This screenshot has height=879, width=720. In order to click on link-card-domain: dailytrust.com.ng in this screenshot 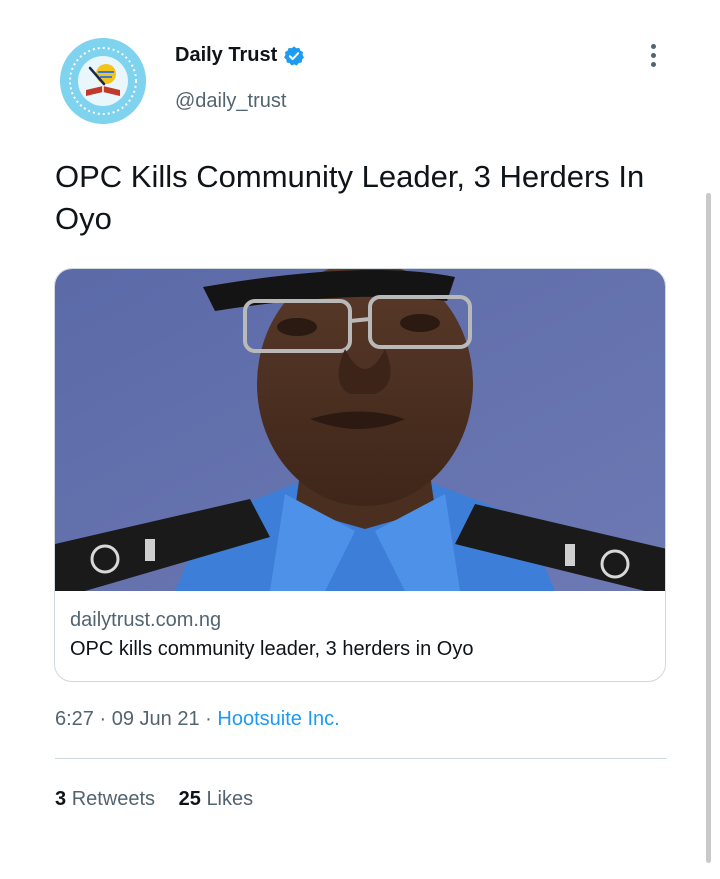, I will do `click(146, 620)`.